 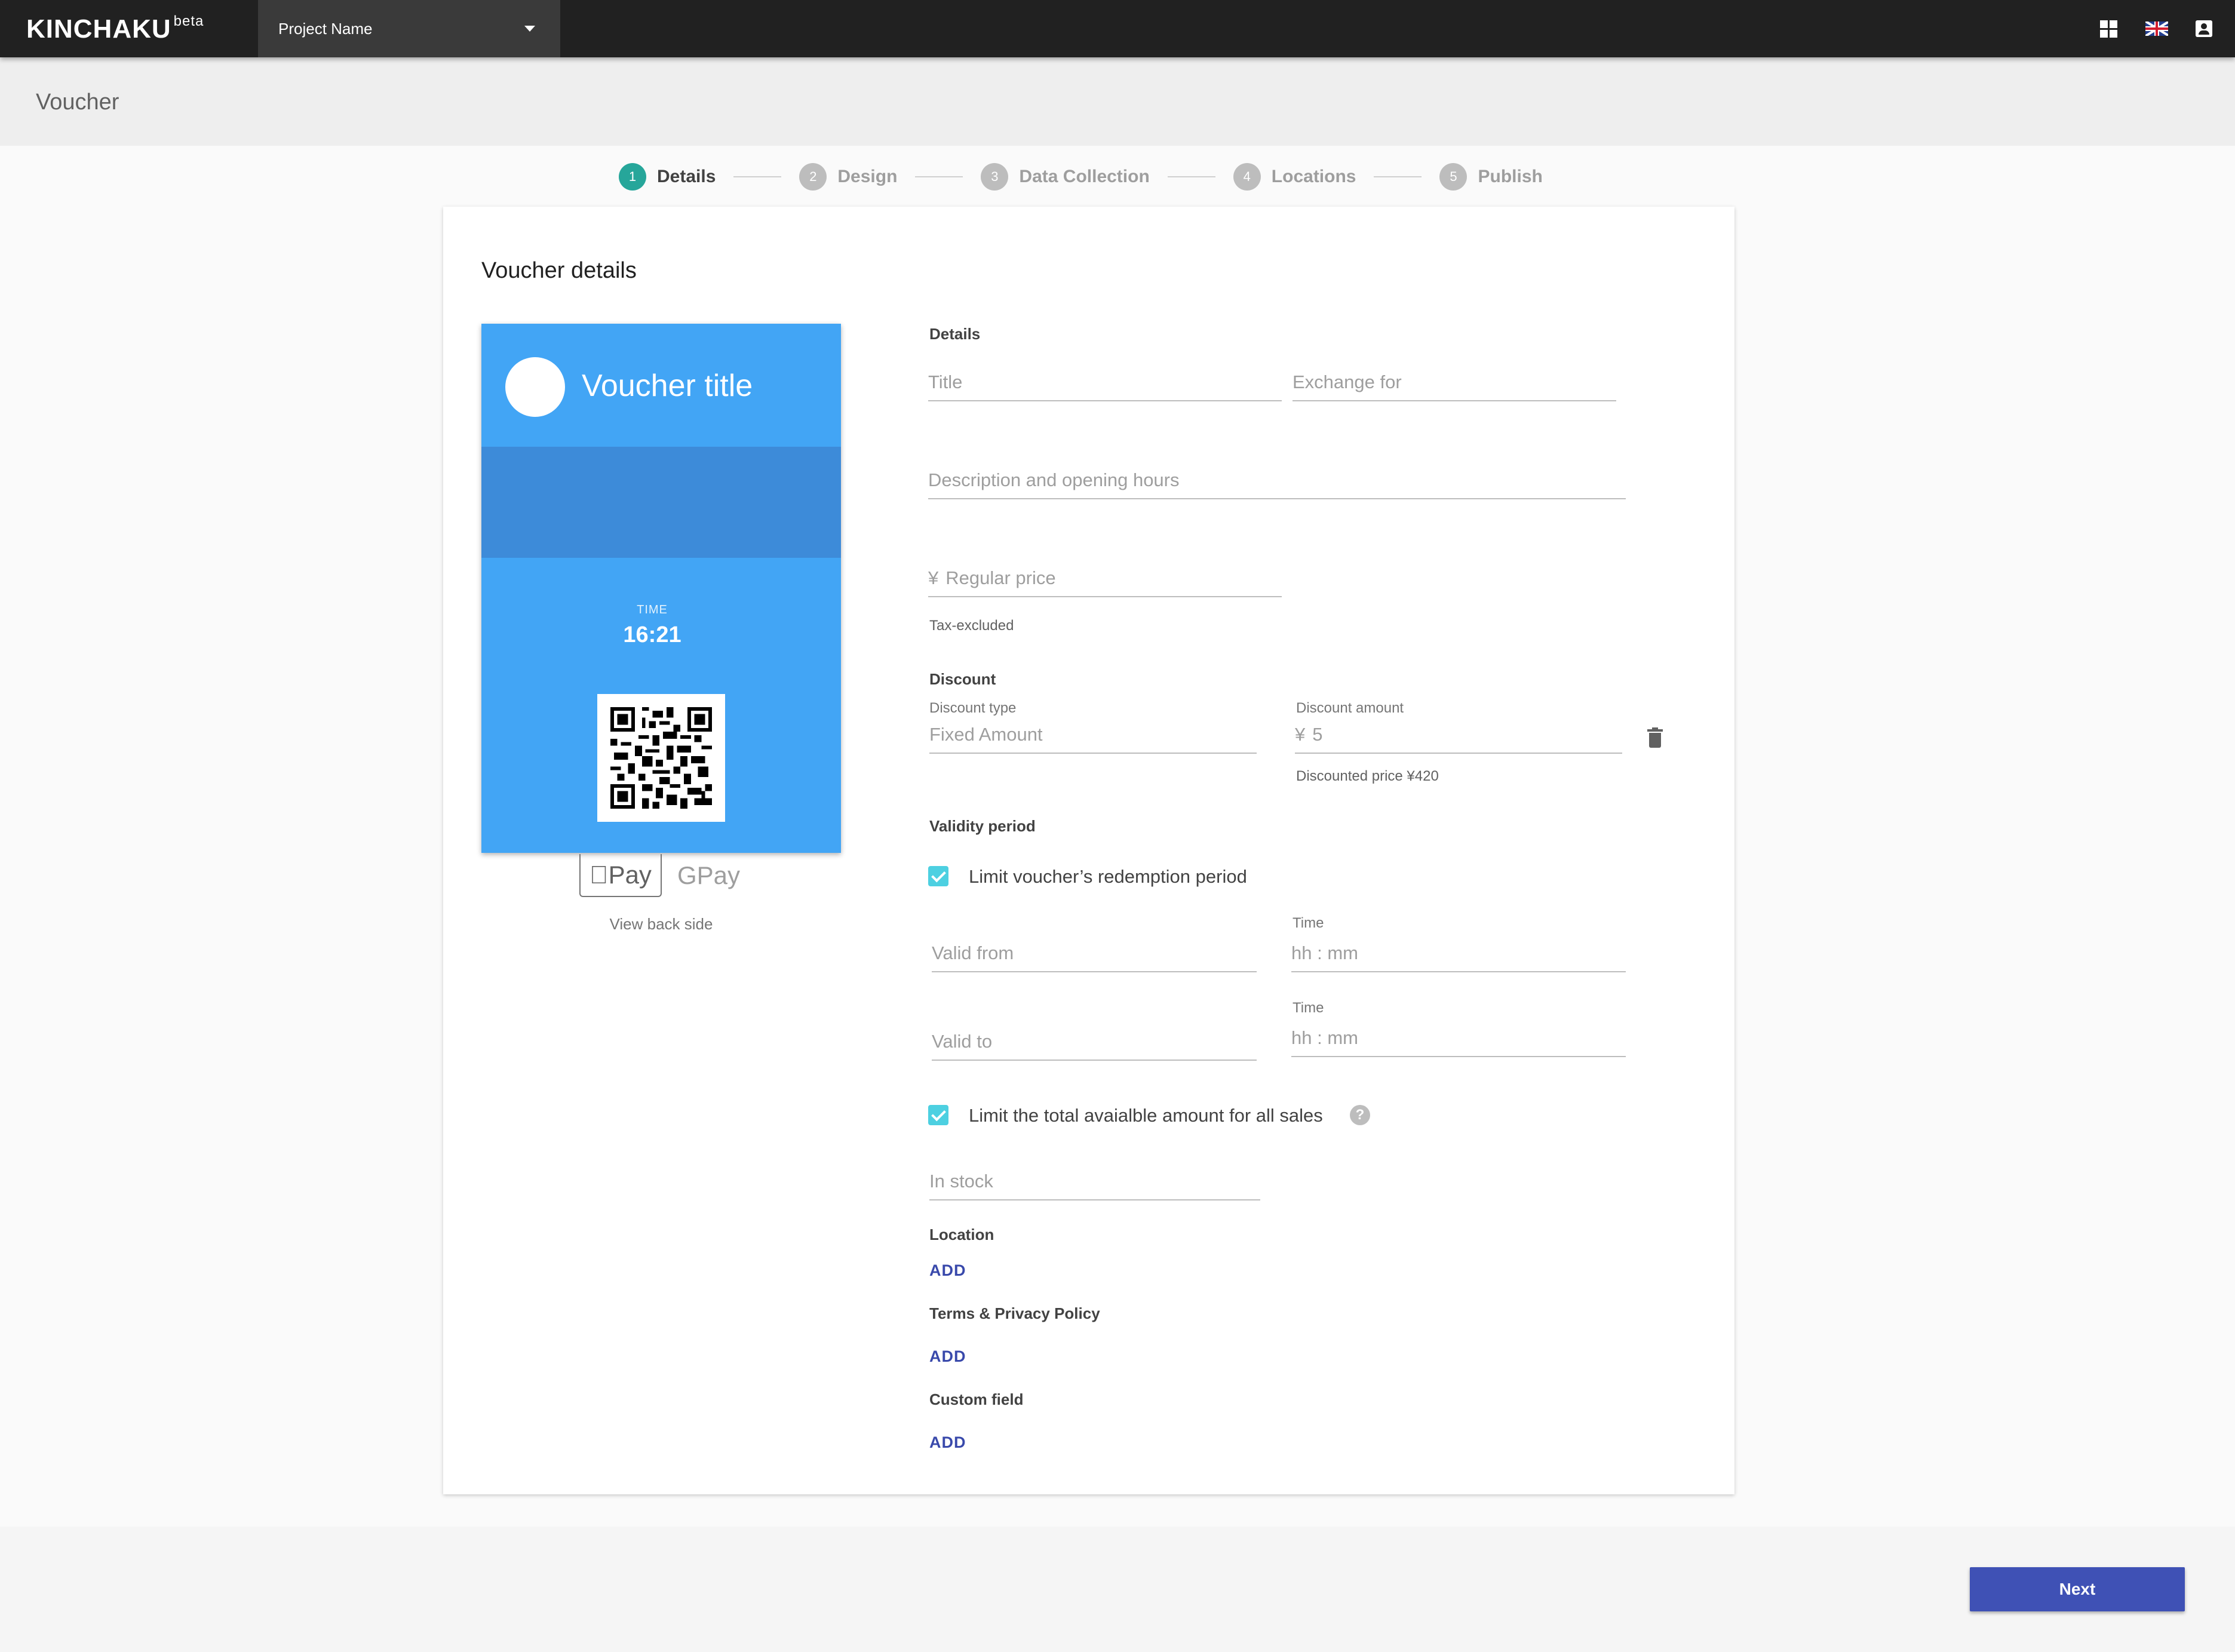 I want to click on step-number: 3, so click(x=995, y=177).